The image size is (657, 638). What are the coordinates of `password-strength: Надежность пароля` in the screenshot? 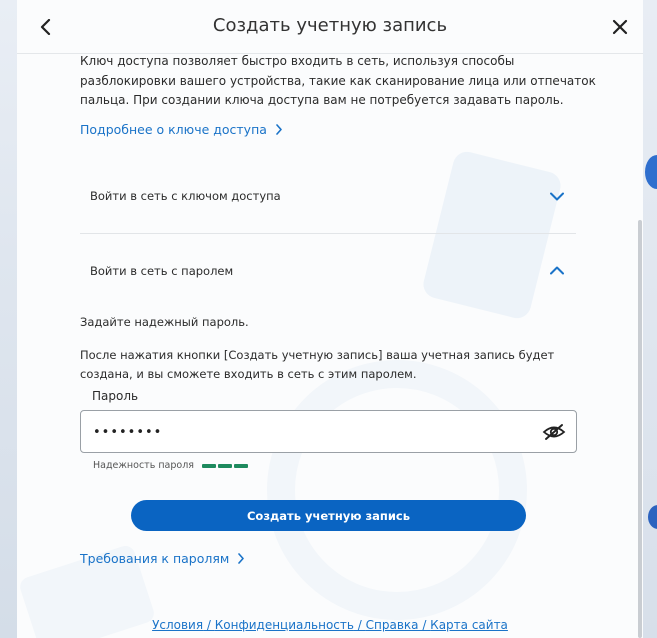 It's located at (170, 465).